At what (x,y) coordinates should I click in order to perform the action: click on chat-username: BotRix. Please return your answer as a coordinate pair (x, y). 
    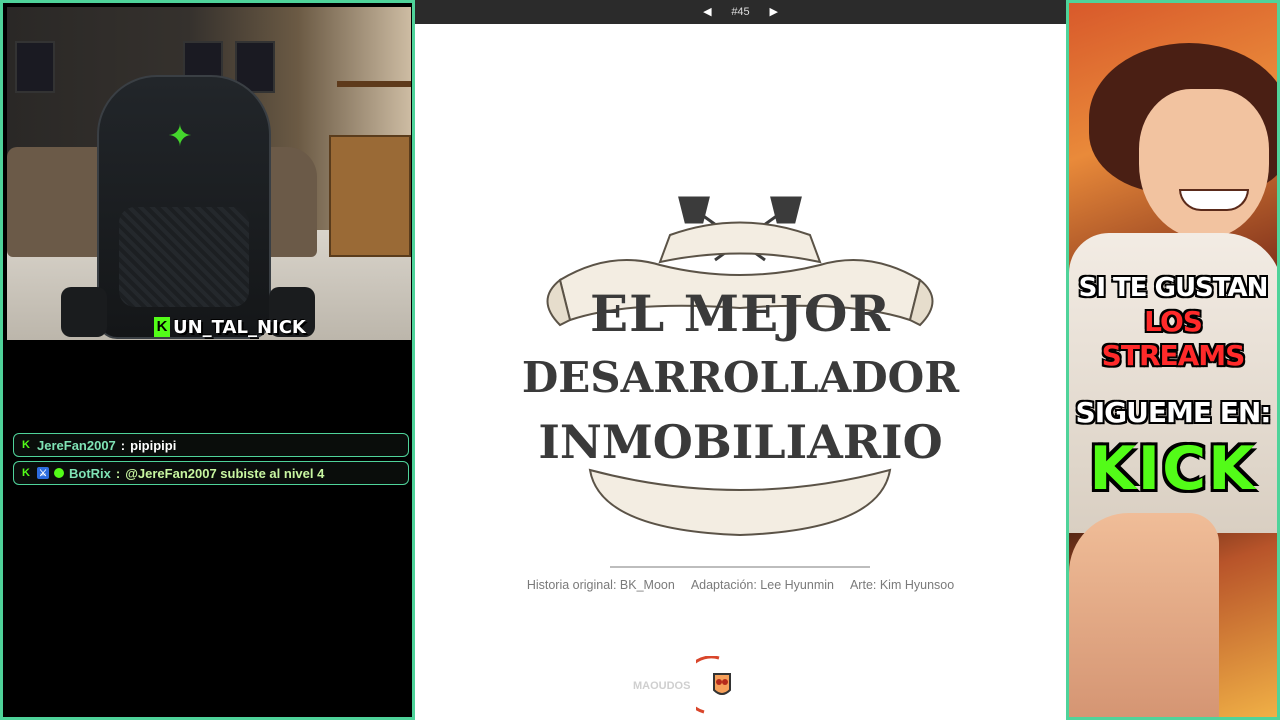
    Looking at the image, I should click on (90, 473).